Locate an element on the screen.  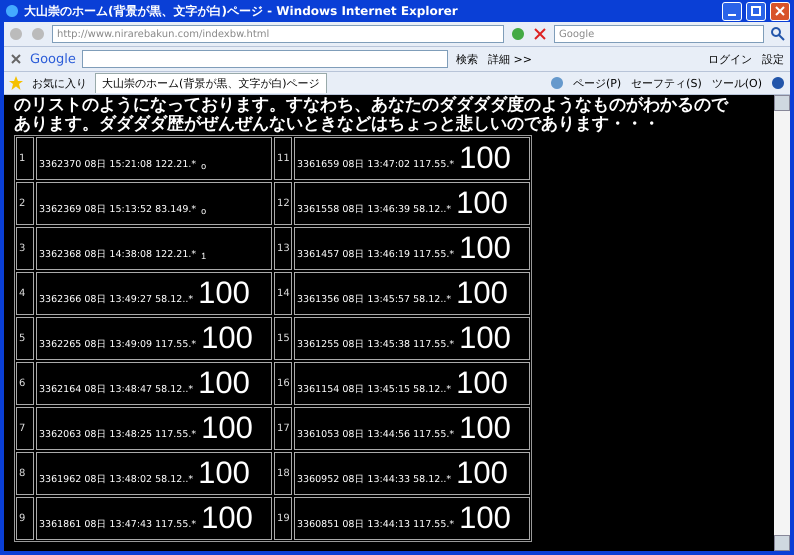
more-button: 詳細 >> is located at coordinates (510, 59).